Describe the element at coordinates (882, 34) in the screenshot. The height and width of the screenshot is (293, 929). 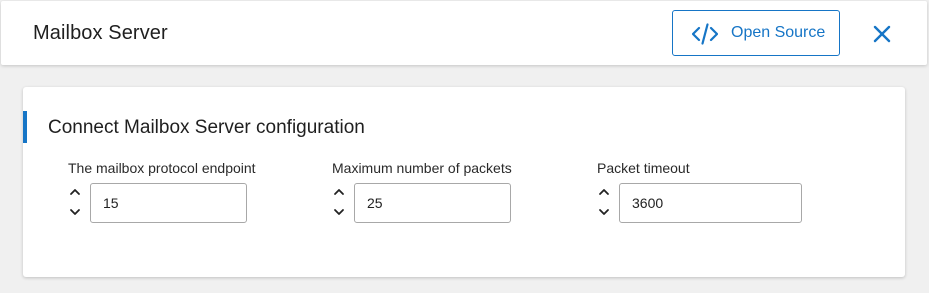
I see `close-icon` at that location.